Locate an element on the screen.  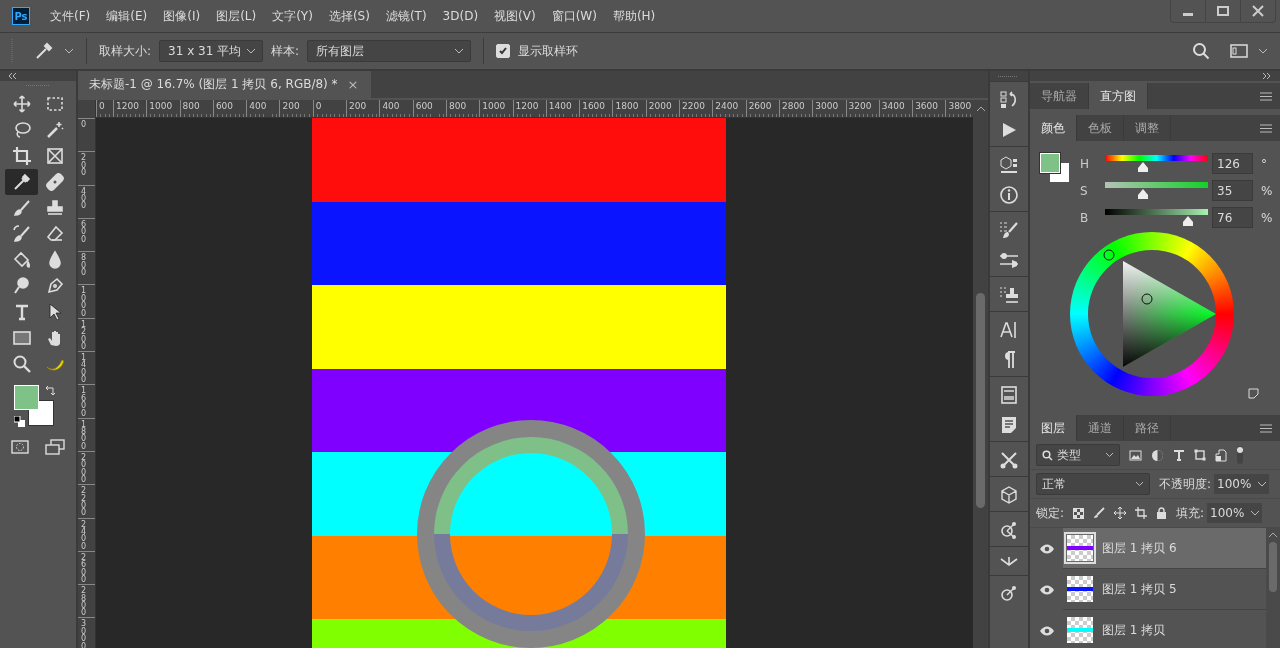
panel-tab: 路径 is located at coordinates (1147, 428).